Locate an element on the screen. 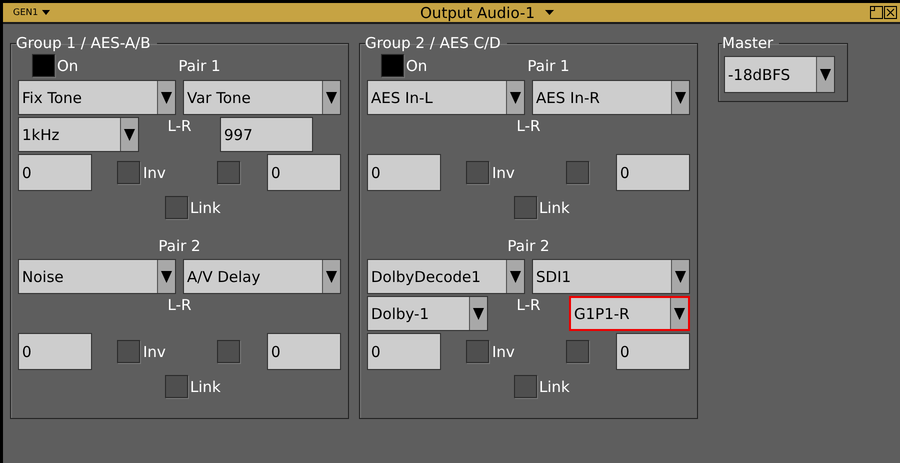 The height and width of the screenshot is (463, 900). dropdown: Fix Tone is located at coordinates (97, 97).